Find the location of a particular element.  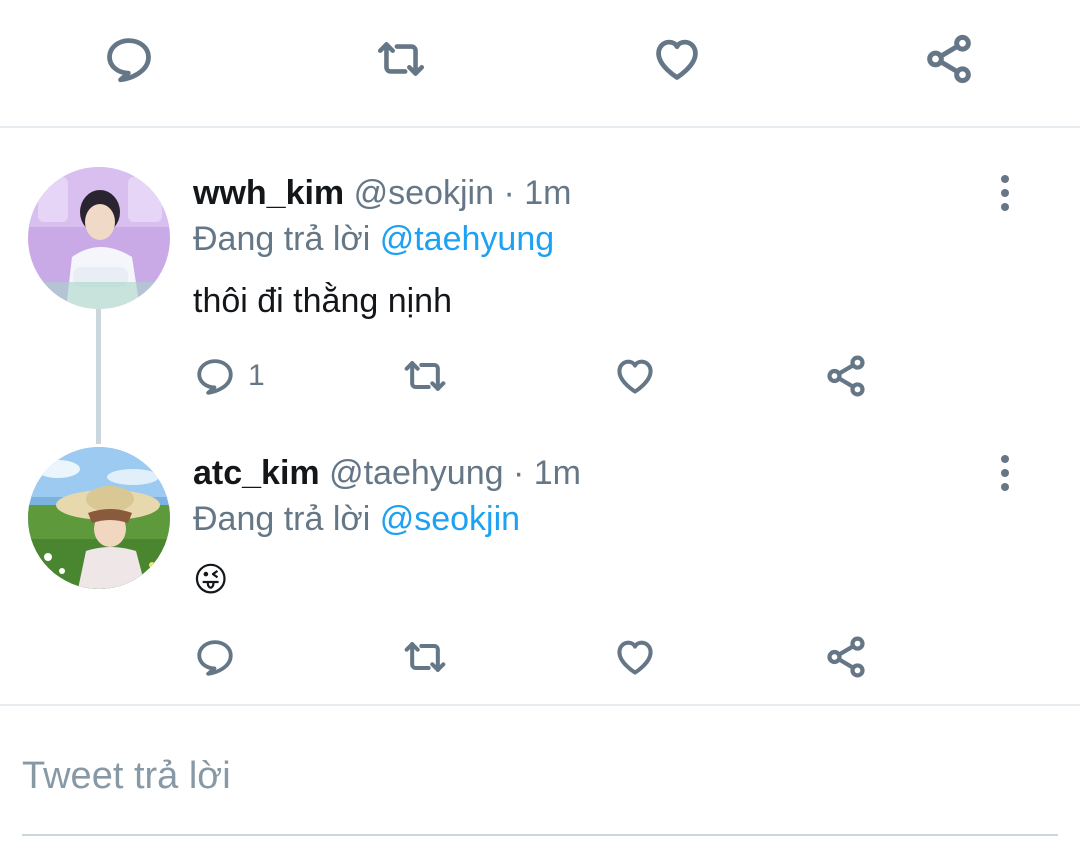

tweet-actions: 1 is located at coordinates (540, 379).